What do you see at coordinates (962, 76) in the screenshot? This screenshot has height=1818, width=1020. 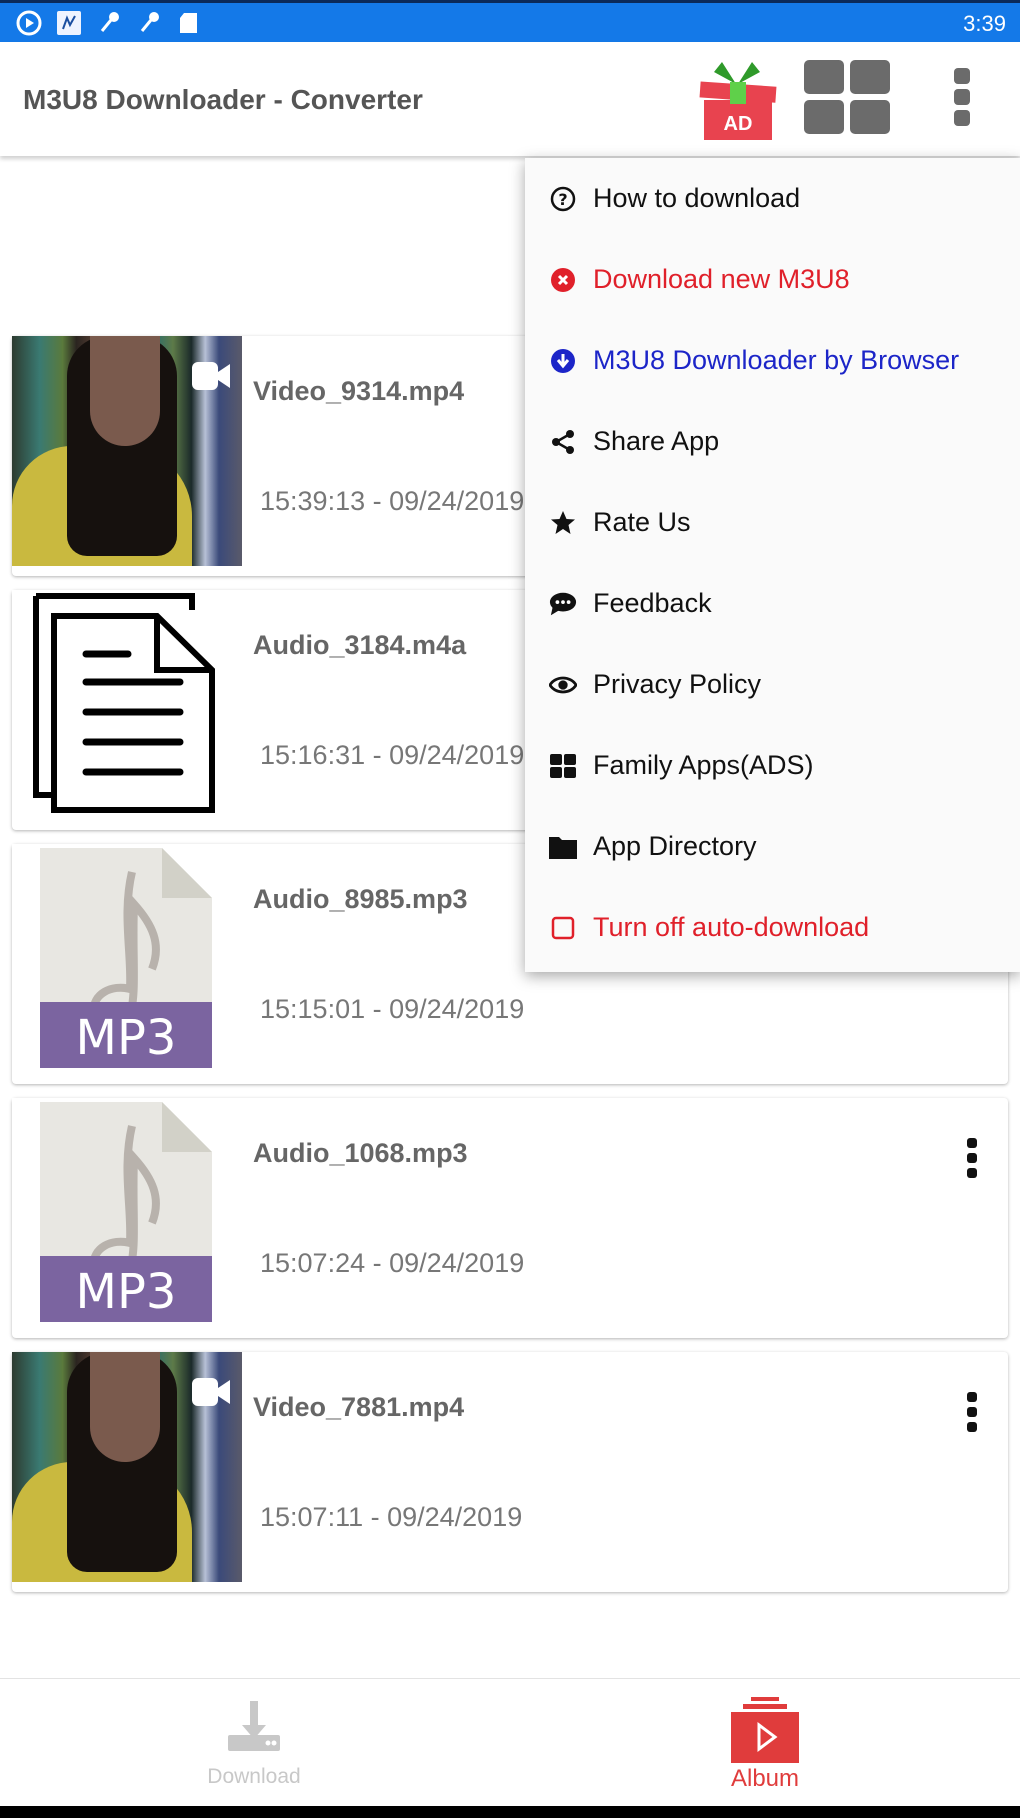 I see `overflow-menu-icon` at bounding box center [962, 76].